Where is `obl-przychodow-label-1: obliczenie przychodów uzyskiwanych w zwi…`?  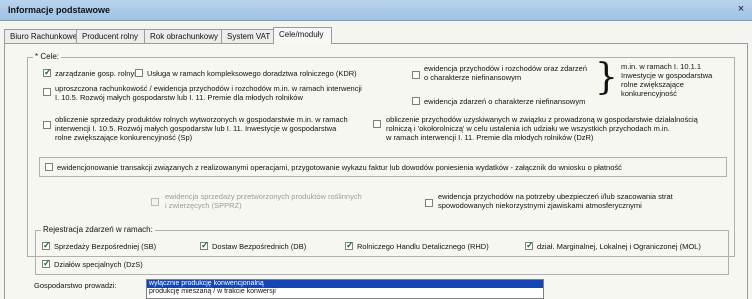 obl-przychodow-label-1: obliczenie przychodów uzyskiwanych w zwi… is located at coordinates (542, 119).